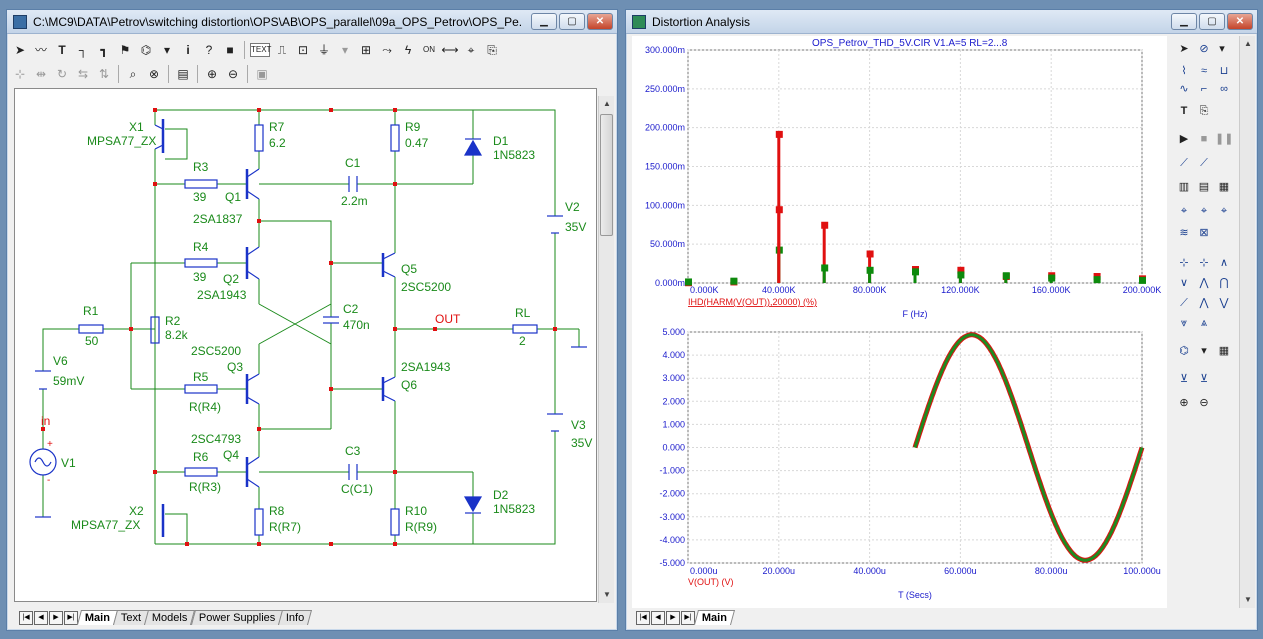 This screenshot has height=639, width=1263. What do you see at coordinates (658, 618) in the screenshot?
I see `atab-prev-icon: ◀` at bounding box center [658, 618].